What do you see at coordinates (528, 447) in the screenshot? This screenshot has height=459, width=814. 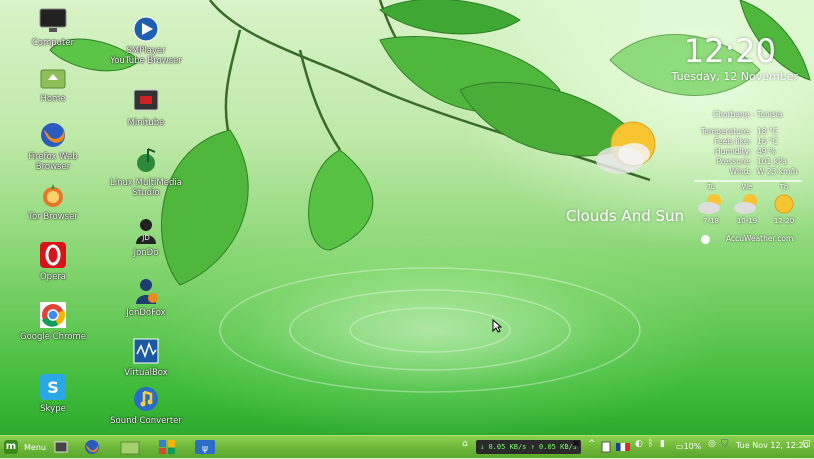 I see `network-monitor: ↓ 0.05 KB/s ↑ 0.05 KB/s` at bounding box center [528, 447].